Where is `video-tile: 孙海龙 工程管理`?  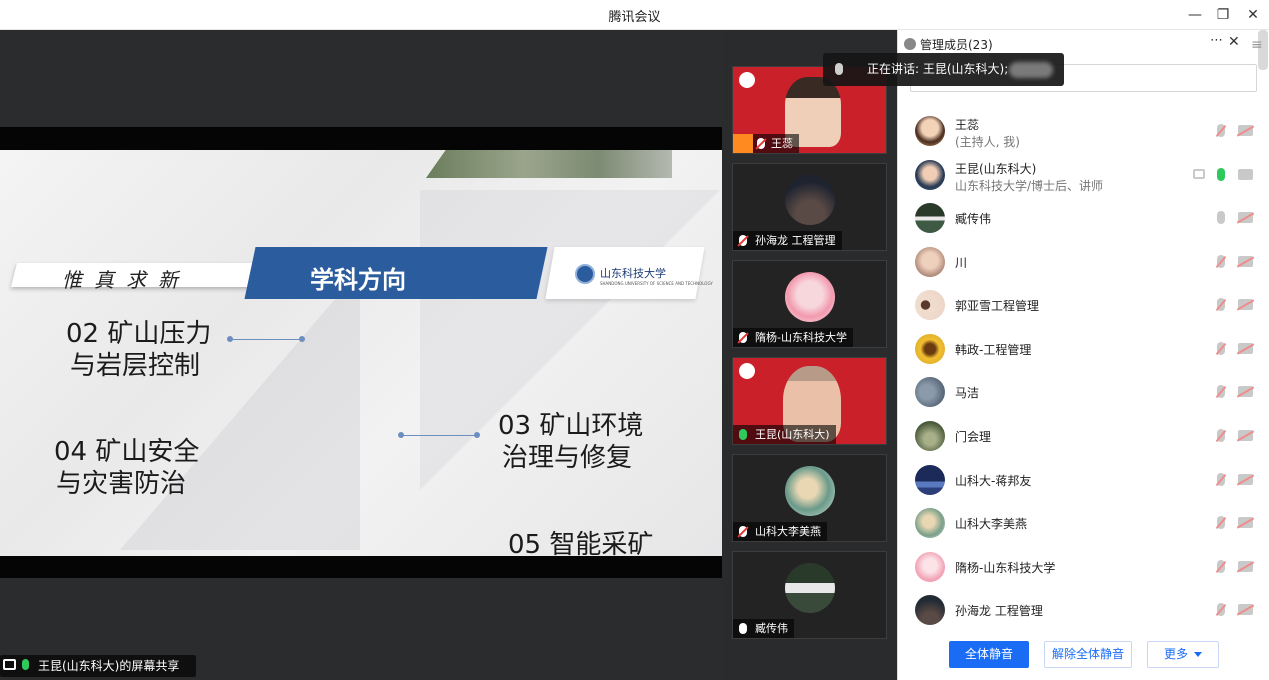 video-tile: 孙海龙 工程管理 is located at coordinates (809, 207).